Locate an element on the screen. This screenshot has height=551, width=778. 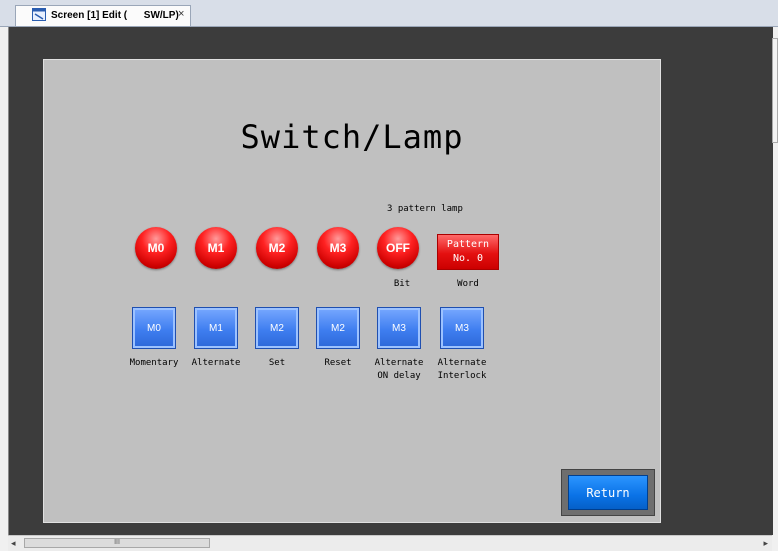
scroll-left-icon: ◂ is located at coordinates (13, 543).